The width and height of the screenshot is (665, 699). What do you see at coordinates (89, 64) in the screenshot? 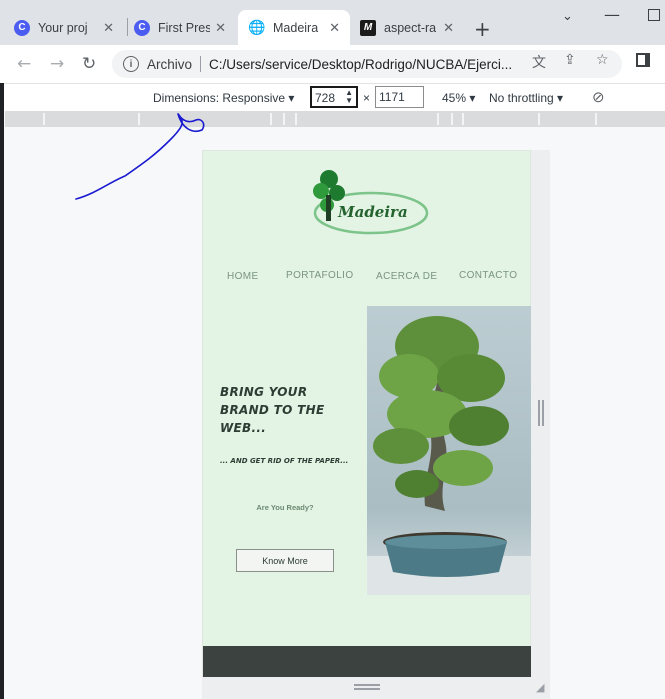
I see `reload-icon: ↻` at bounding box center [89, 64].